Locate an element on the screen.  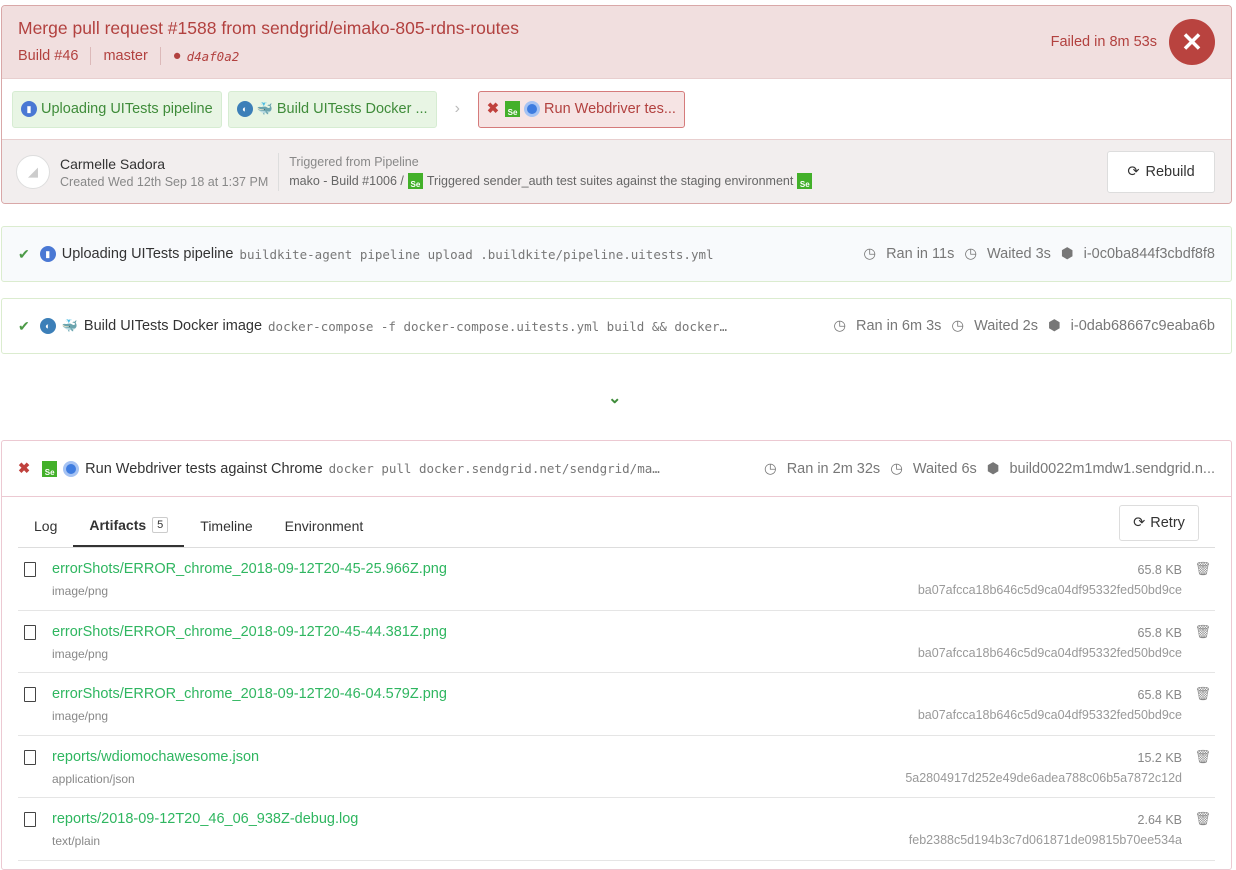
author-name: Carmelle Sadora is located at coordinates (113, 163).